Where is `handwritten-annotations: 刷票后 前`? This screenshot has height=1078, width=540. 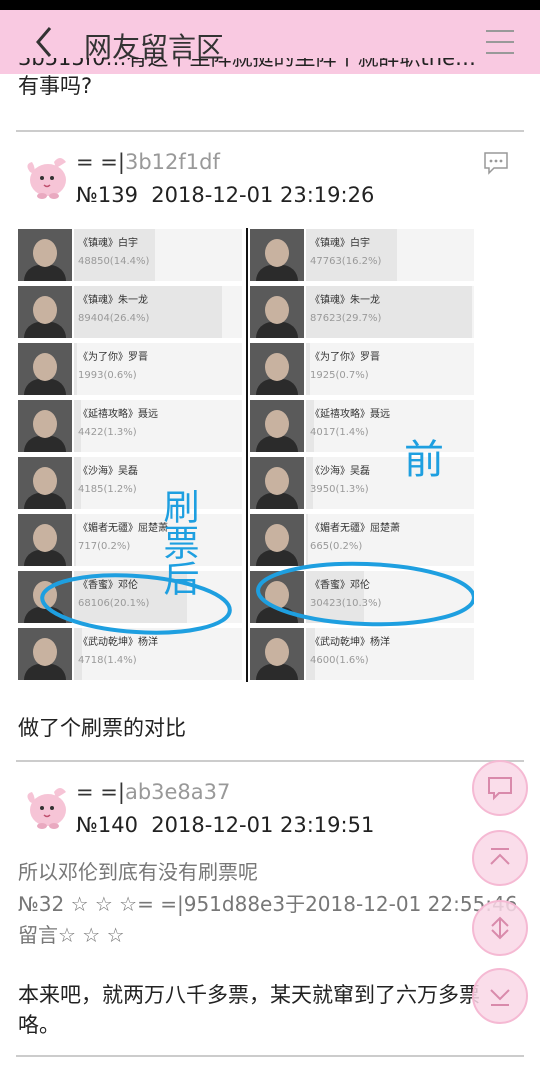 handwritten-annotations: 刷票后 前 is located at coordinates (257, 536).